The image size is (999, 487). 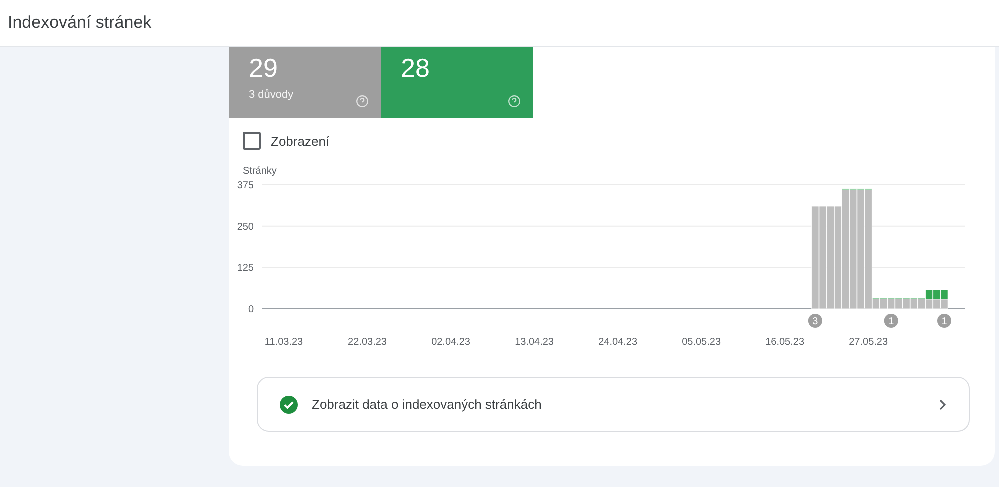 I want to click on tile-value: 29, so click(x=264, y=68).